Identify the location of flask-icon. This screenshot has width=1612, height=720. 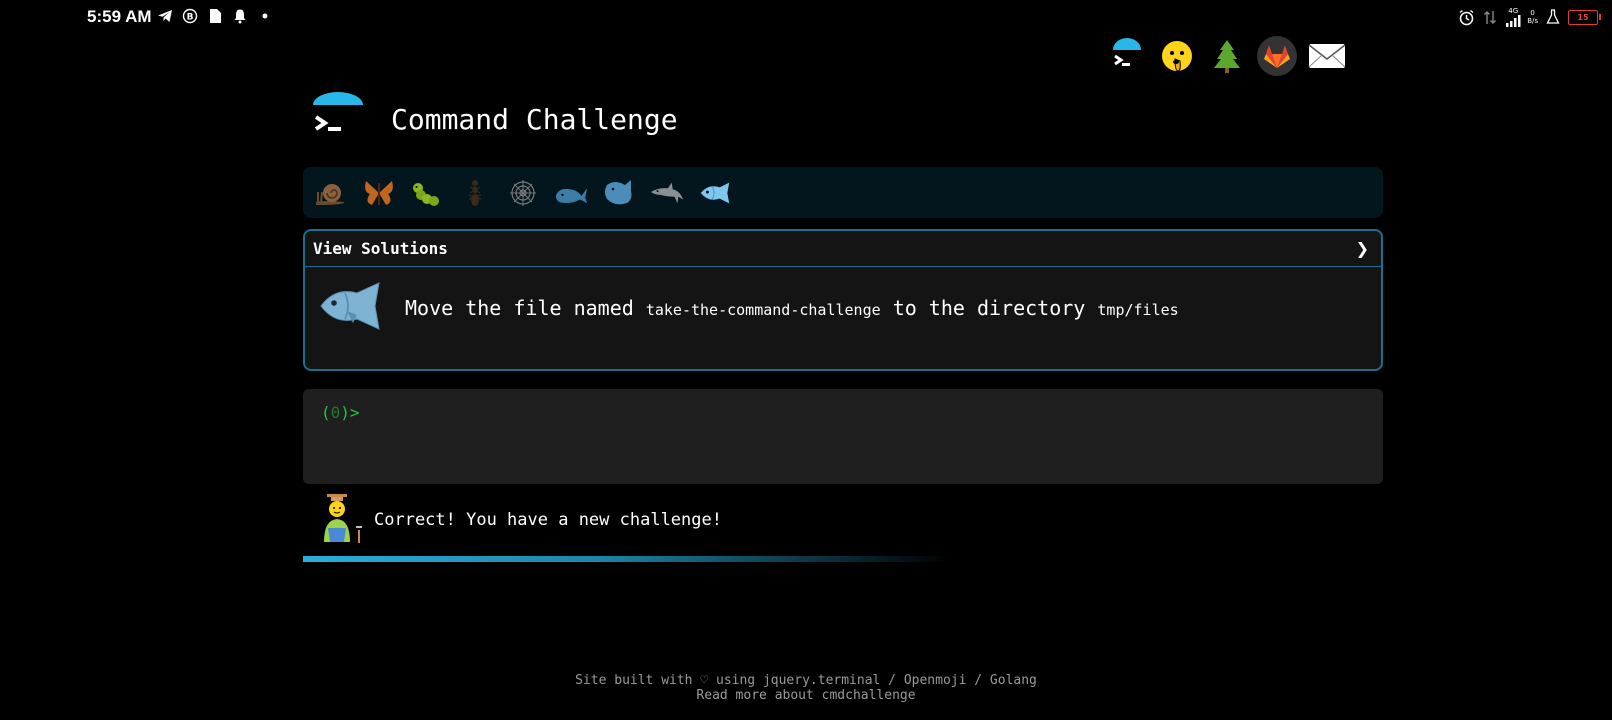
(1553, 17).